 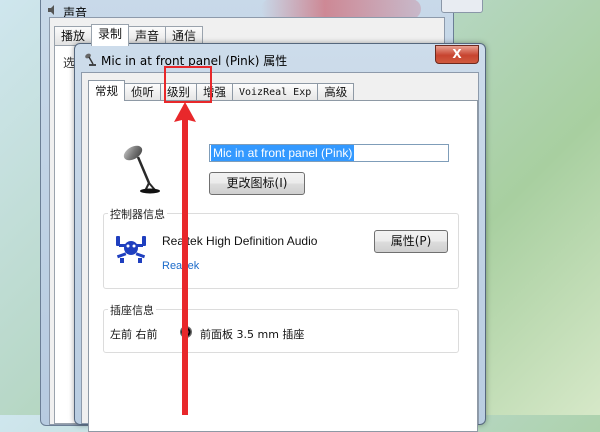 I want to click on jack-location: 左前 右前, so click(x=134, y=334).